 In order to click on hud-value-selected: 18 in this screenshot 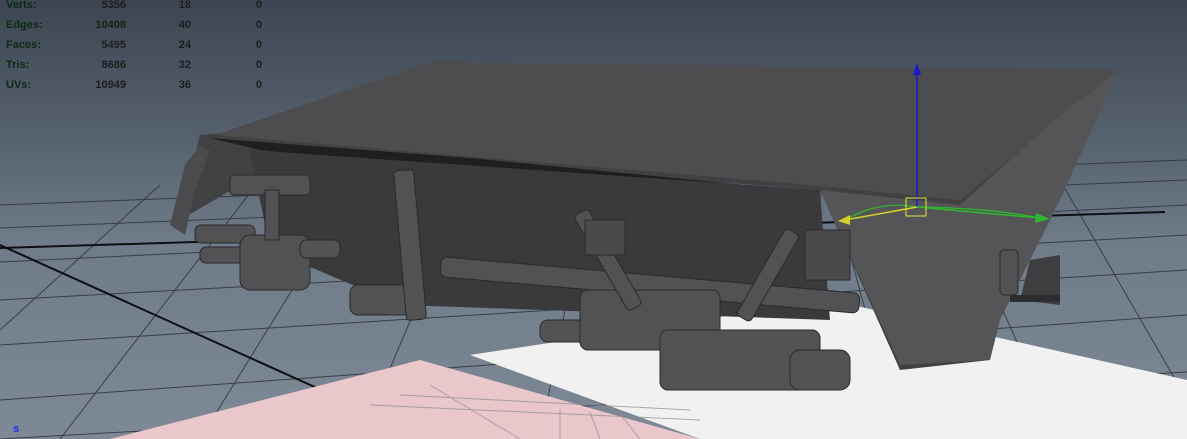, I will do `click(184, 5)`.